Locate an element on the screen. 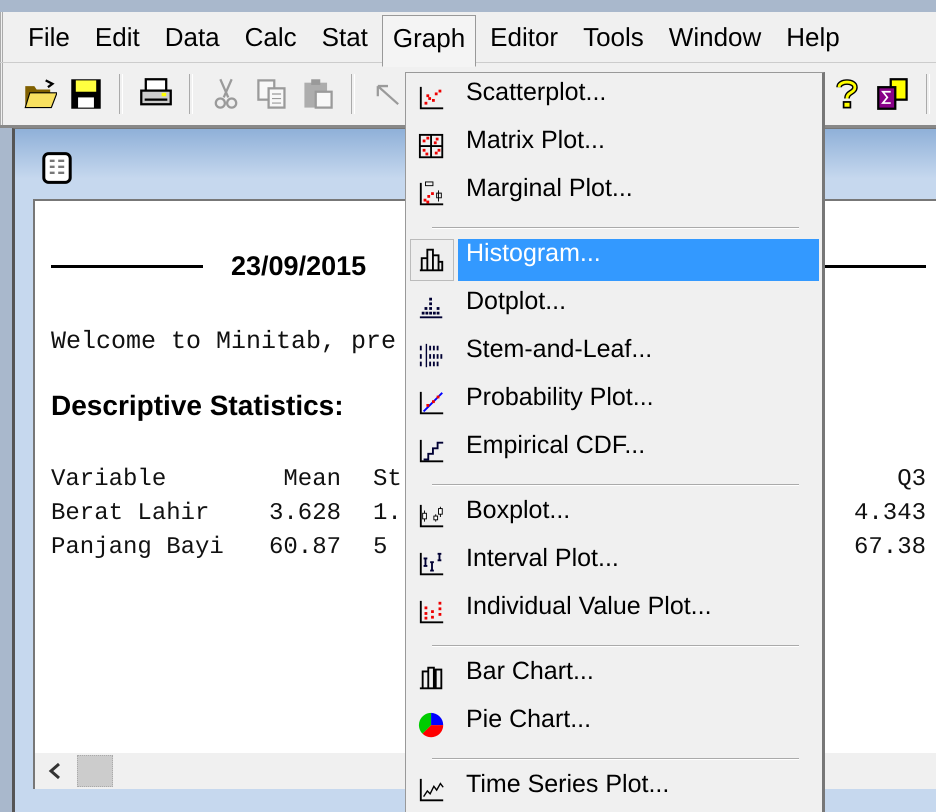  table-cell-text: Panjang Bayi is located at coordinates (138, 547).